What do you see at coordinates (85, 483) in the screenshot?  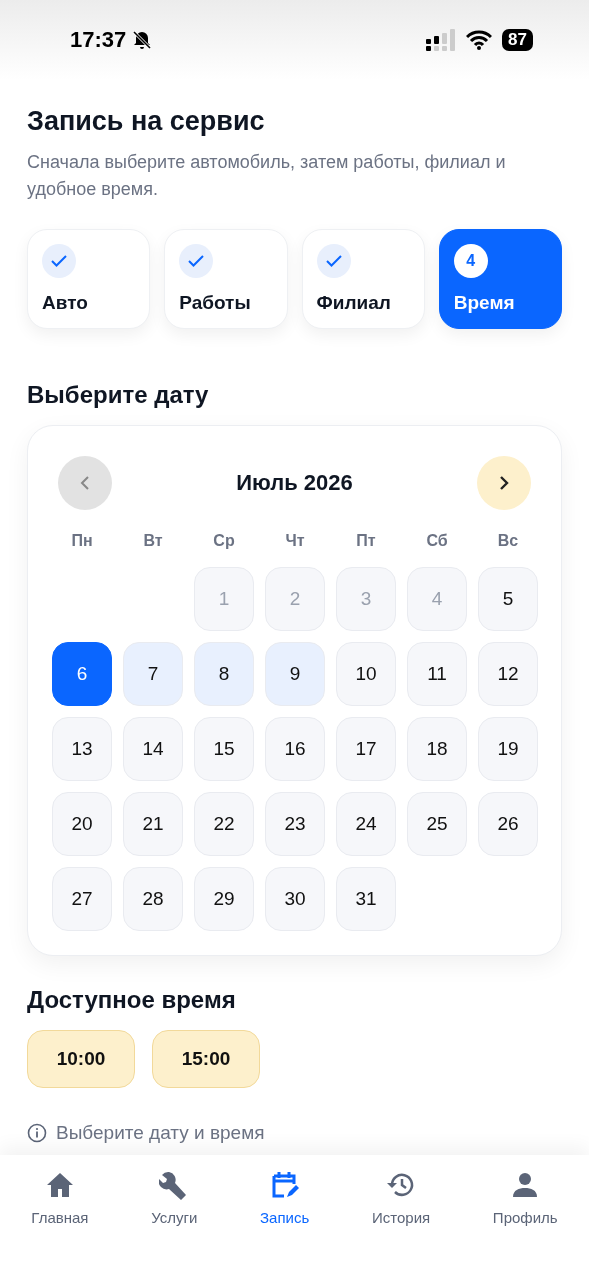 I see `chevron-left-icon` at bounding box center [85, 483].